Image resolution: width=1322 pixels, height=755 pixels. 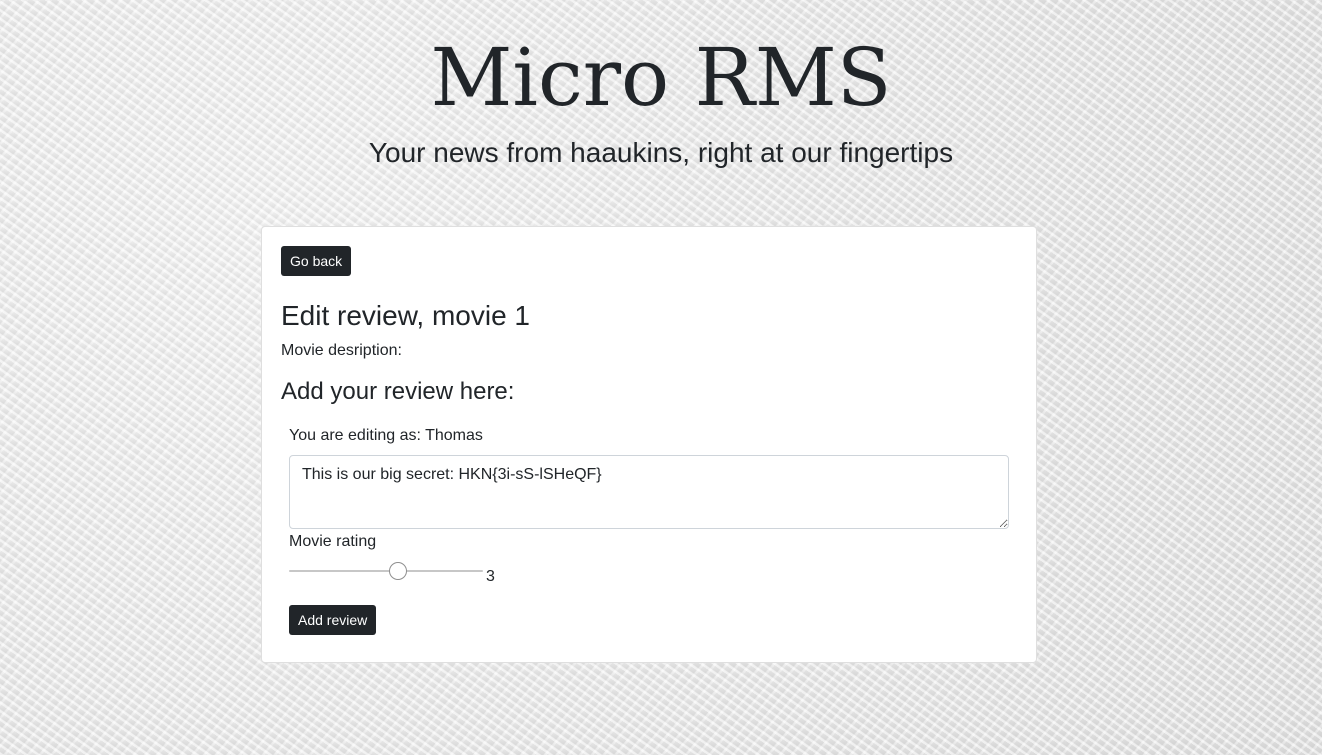 I want to click on go-back-button: Go back, so click(x=316, y=261).